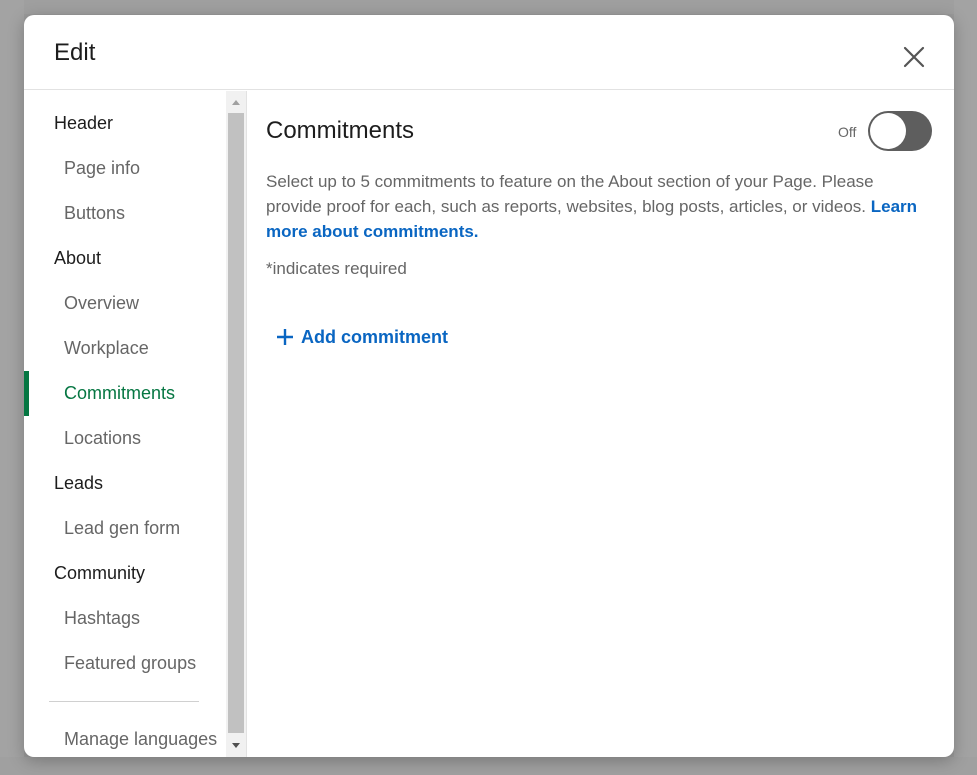 Image resolution: width=977 pixels, height=775 pixels. I want to click on background-right, so click(965, 387).